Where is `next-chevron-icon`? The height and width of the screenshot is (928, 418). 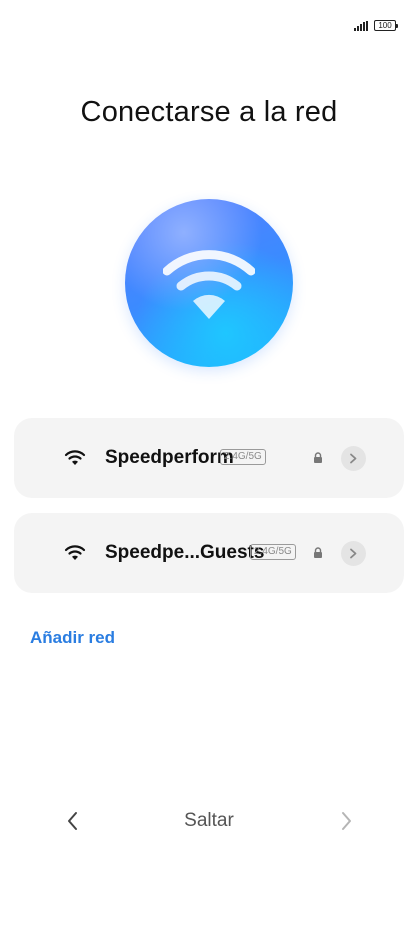 next-chevron-icon is located at coordinates (346, 821).